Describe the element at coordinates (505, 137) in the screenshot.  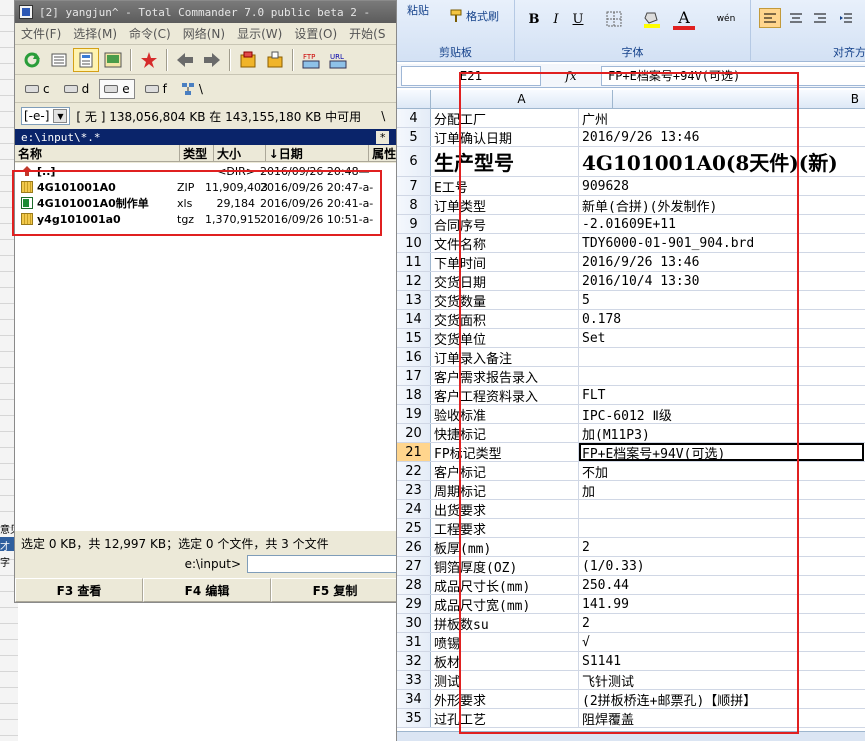
I see `cell-field-label: 订单确认日期` at that location.